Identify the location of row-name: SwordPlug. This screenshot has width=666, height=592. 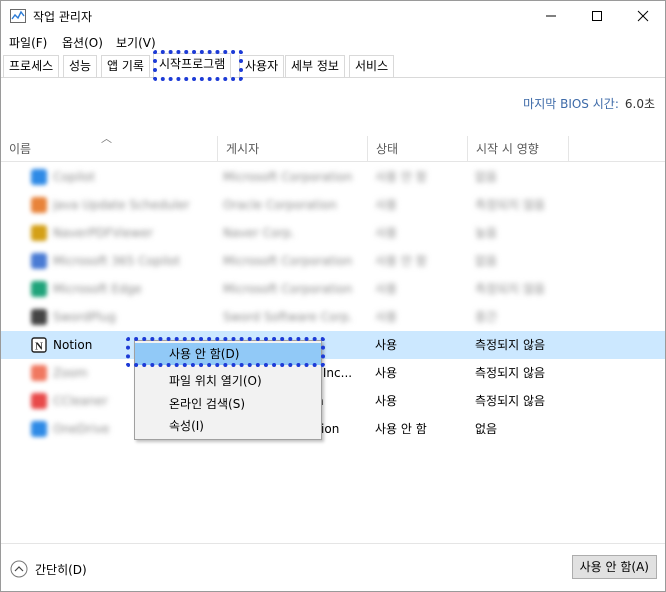
(84, 317).